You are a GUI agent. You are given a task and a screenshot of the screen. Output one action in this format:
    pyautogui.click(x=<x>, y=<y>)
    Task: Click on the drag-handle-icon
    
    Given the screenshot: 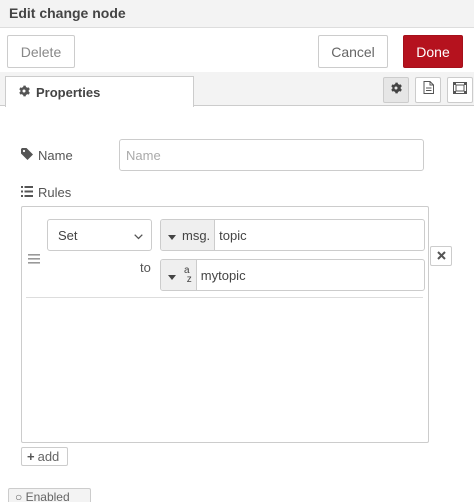 What is the action you would take?
    pyautogui.click(x=34, y=257)
    